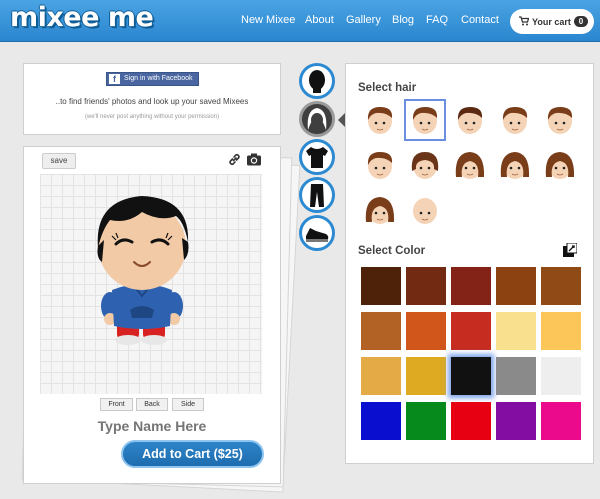  I want to click on facebook-signin-label: Sign in with Facebook, so click(158, 78).